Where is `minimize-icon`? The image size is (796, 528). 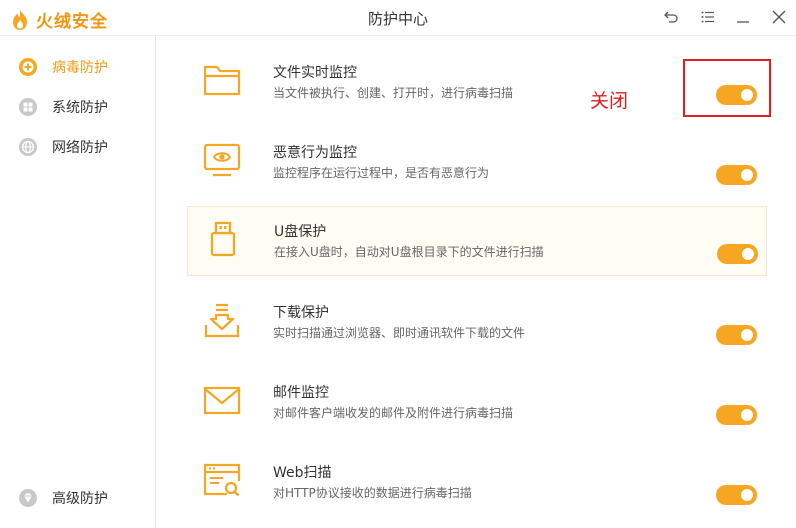
minimize-icon is located at coordinates (743, 22).